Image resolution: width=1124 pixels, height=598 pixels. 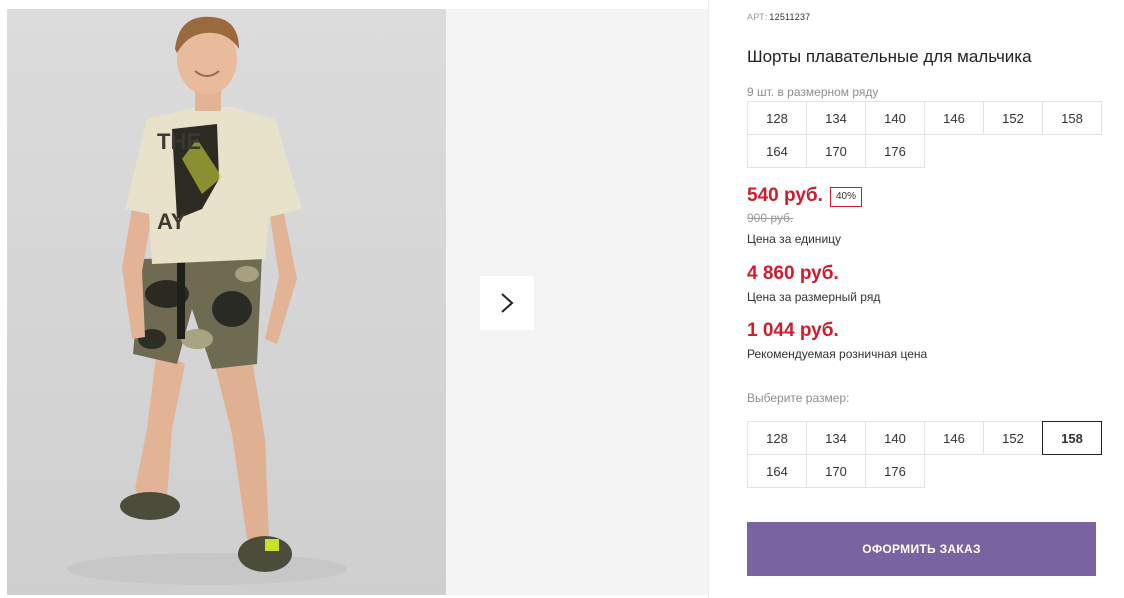 What do you see at coordinates (895, 438) in the screenshot?
I see `size-option-140: 140` at bounding box center [895, 438].